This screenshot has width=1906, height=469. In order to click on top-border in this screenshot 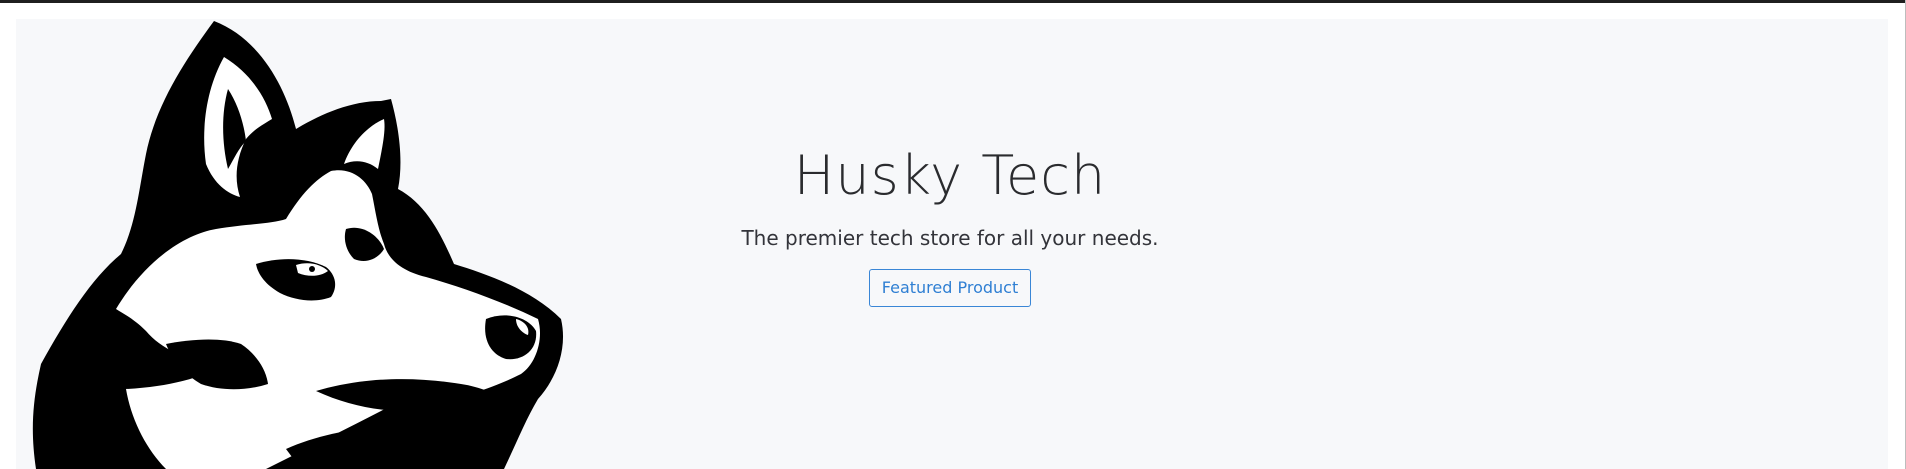, I will do `click(953, 1)`.